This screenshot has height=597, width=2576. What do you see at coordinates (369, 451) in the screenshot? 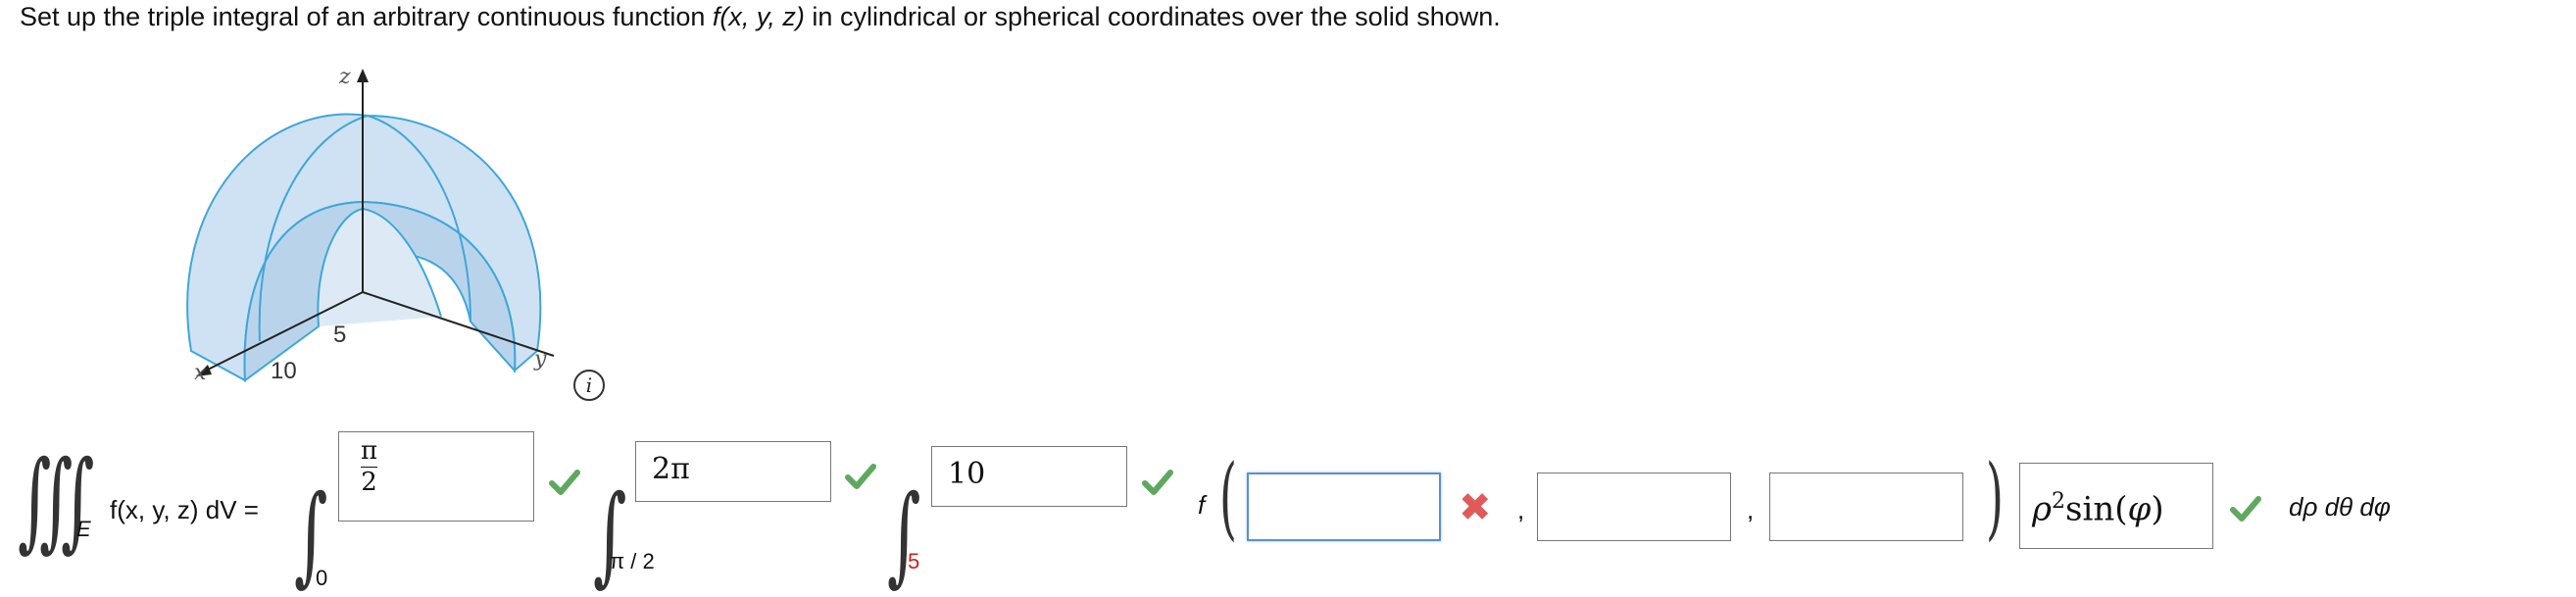
I see `upper-bound-1-num: π` at bounding box center [369, 451].